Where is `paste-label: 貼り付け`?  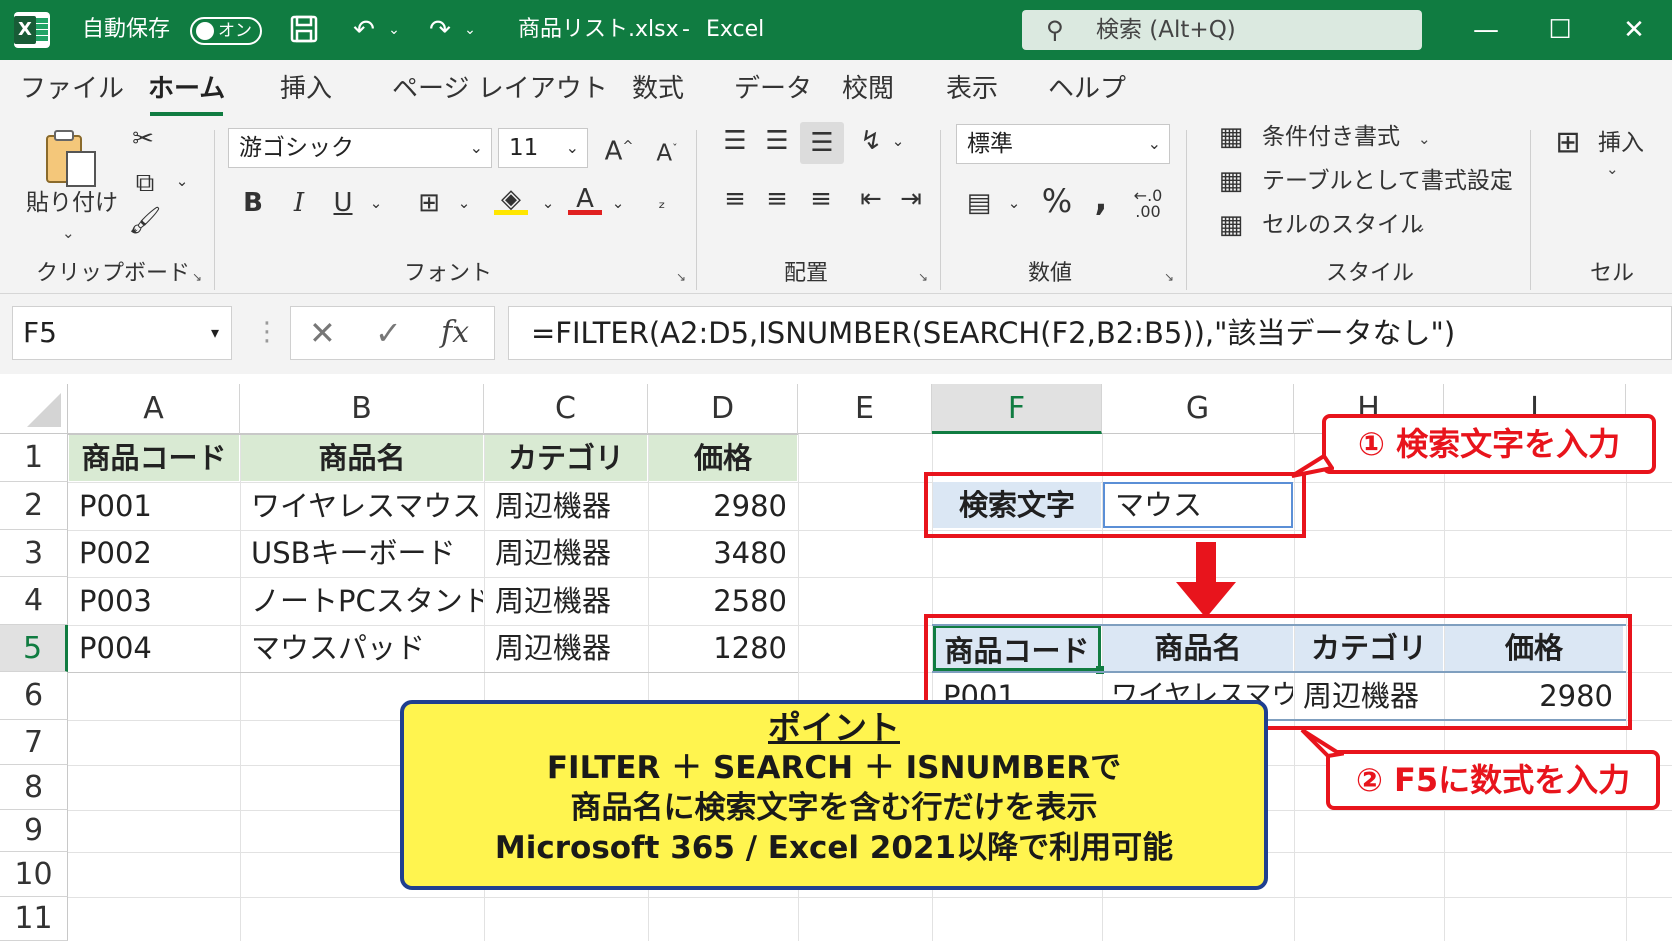 paste-label: 貼り付け is located at coordinates (72, 203).